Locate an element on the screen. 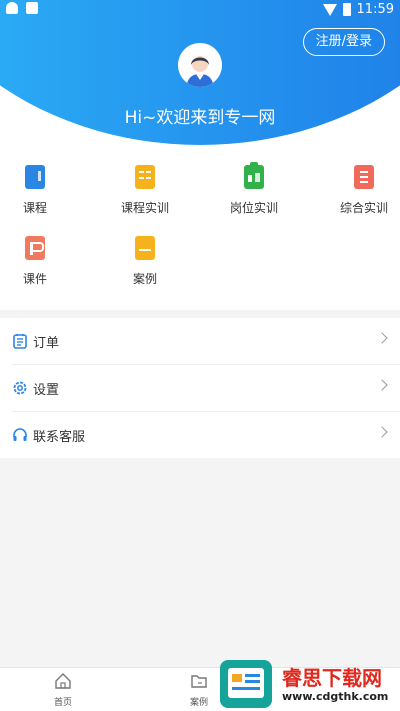  grid-item-course-training: 课程实训 is located at coordinates (145, 190).